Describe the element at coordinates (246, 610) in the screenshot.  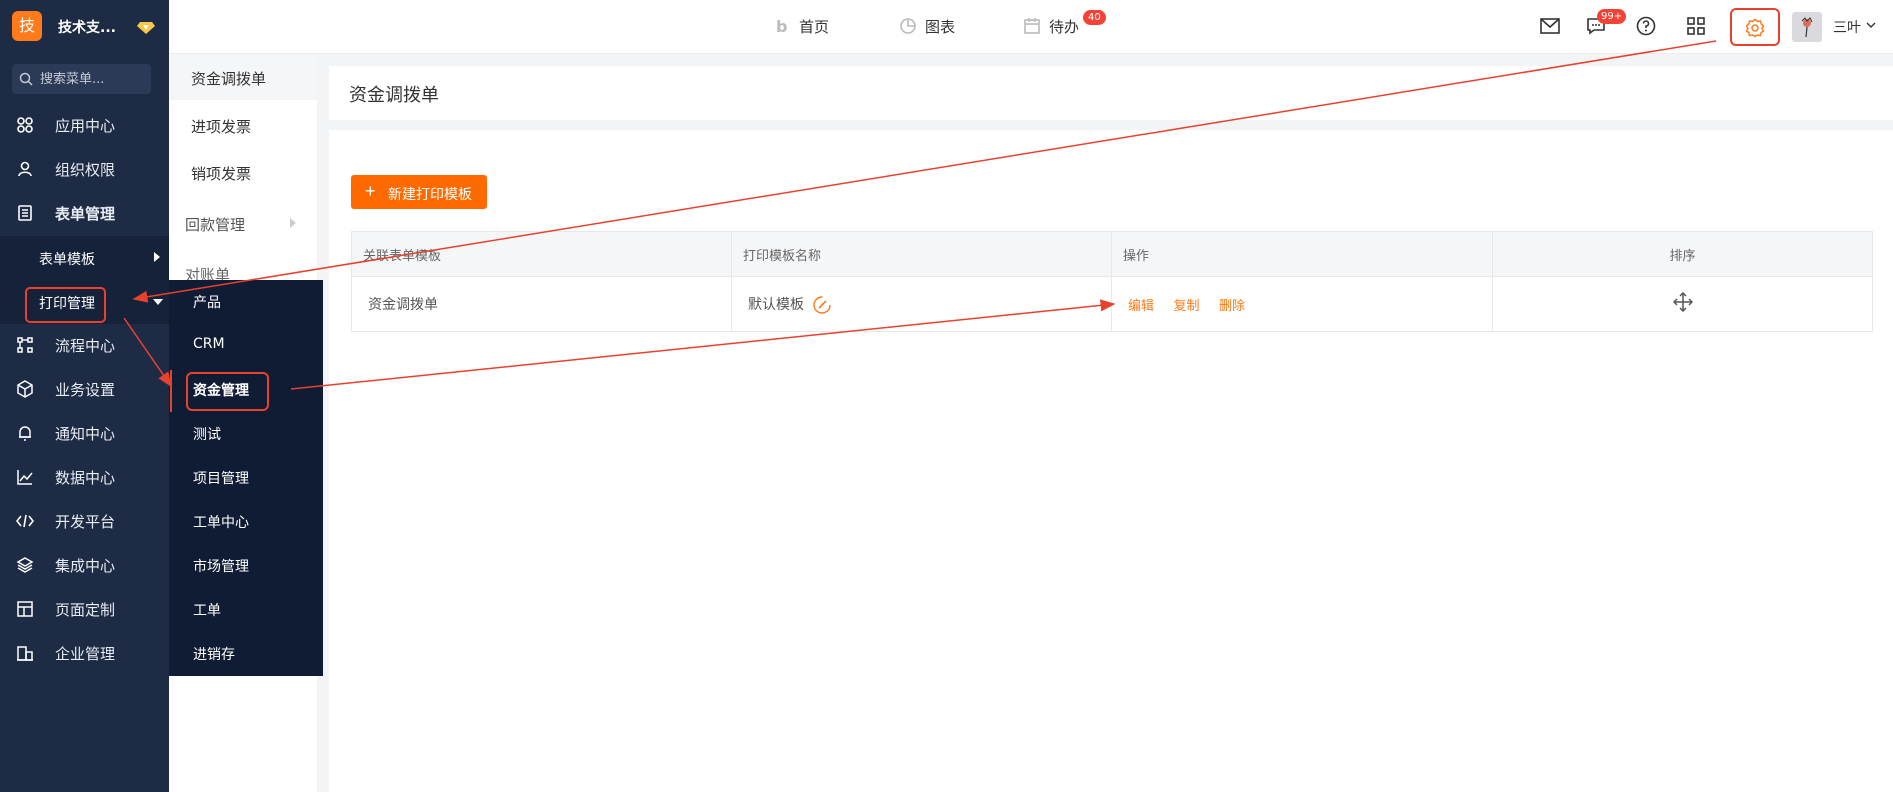
I see `flyout-item-work-order: 工单` at that location.